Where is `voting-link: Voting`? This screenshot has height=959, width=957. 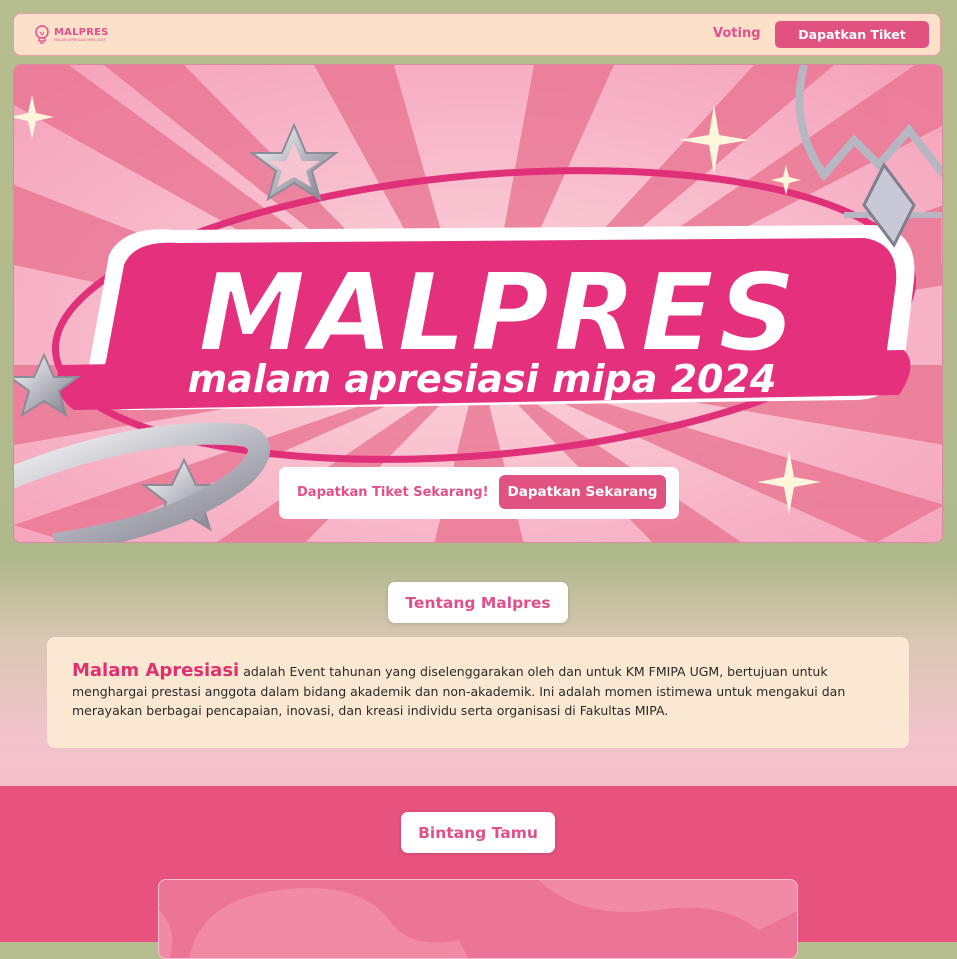 voting-link: Voting is located at coordinates (737, 33).